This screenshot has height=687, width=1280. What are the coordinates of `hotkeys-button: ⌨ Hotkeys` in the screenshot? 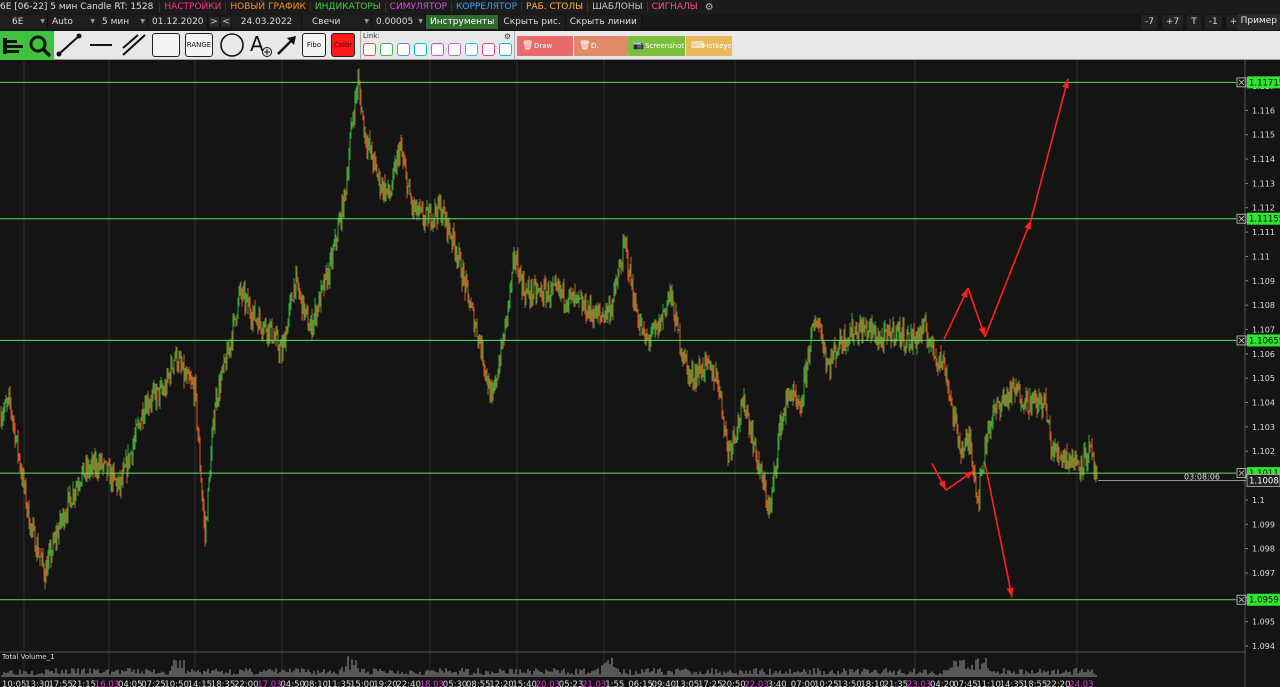 It's located at (709, 46).